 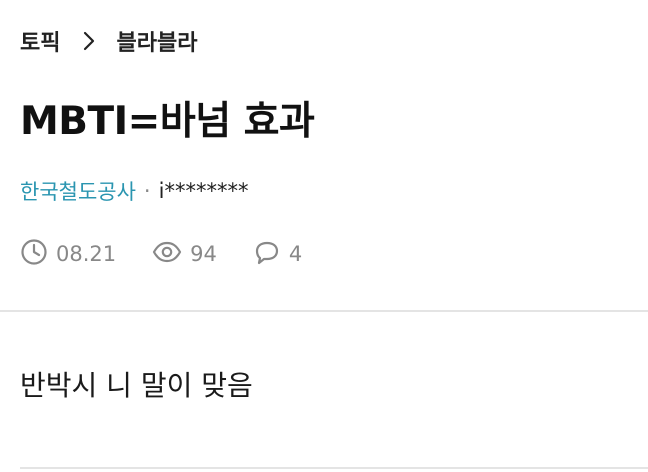 I want to click on author-nickname: i********, so click(x=203, y=191).